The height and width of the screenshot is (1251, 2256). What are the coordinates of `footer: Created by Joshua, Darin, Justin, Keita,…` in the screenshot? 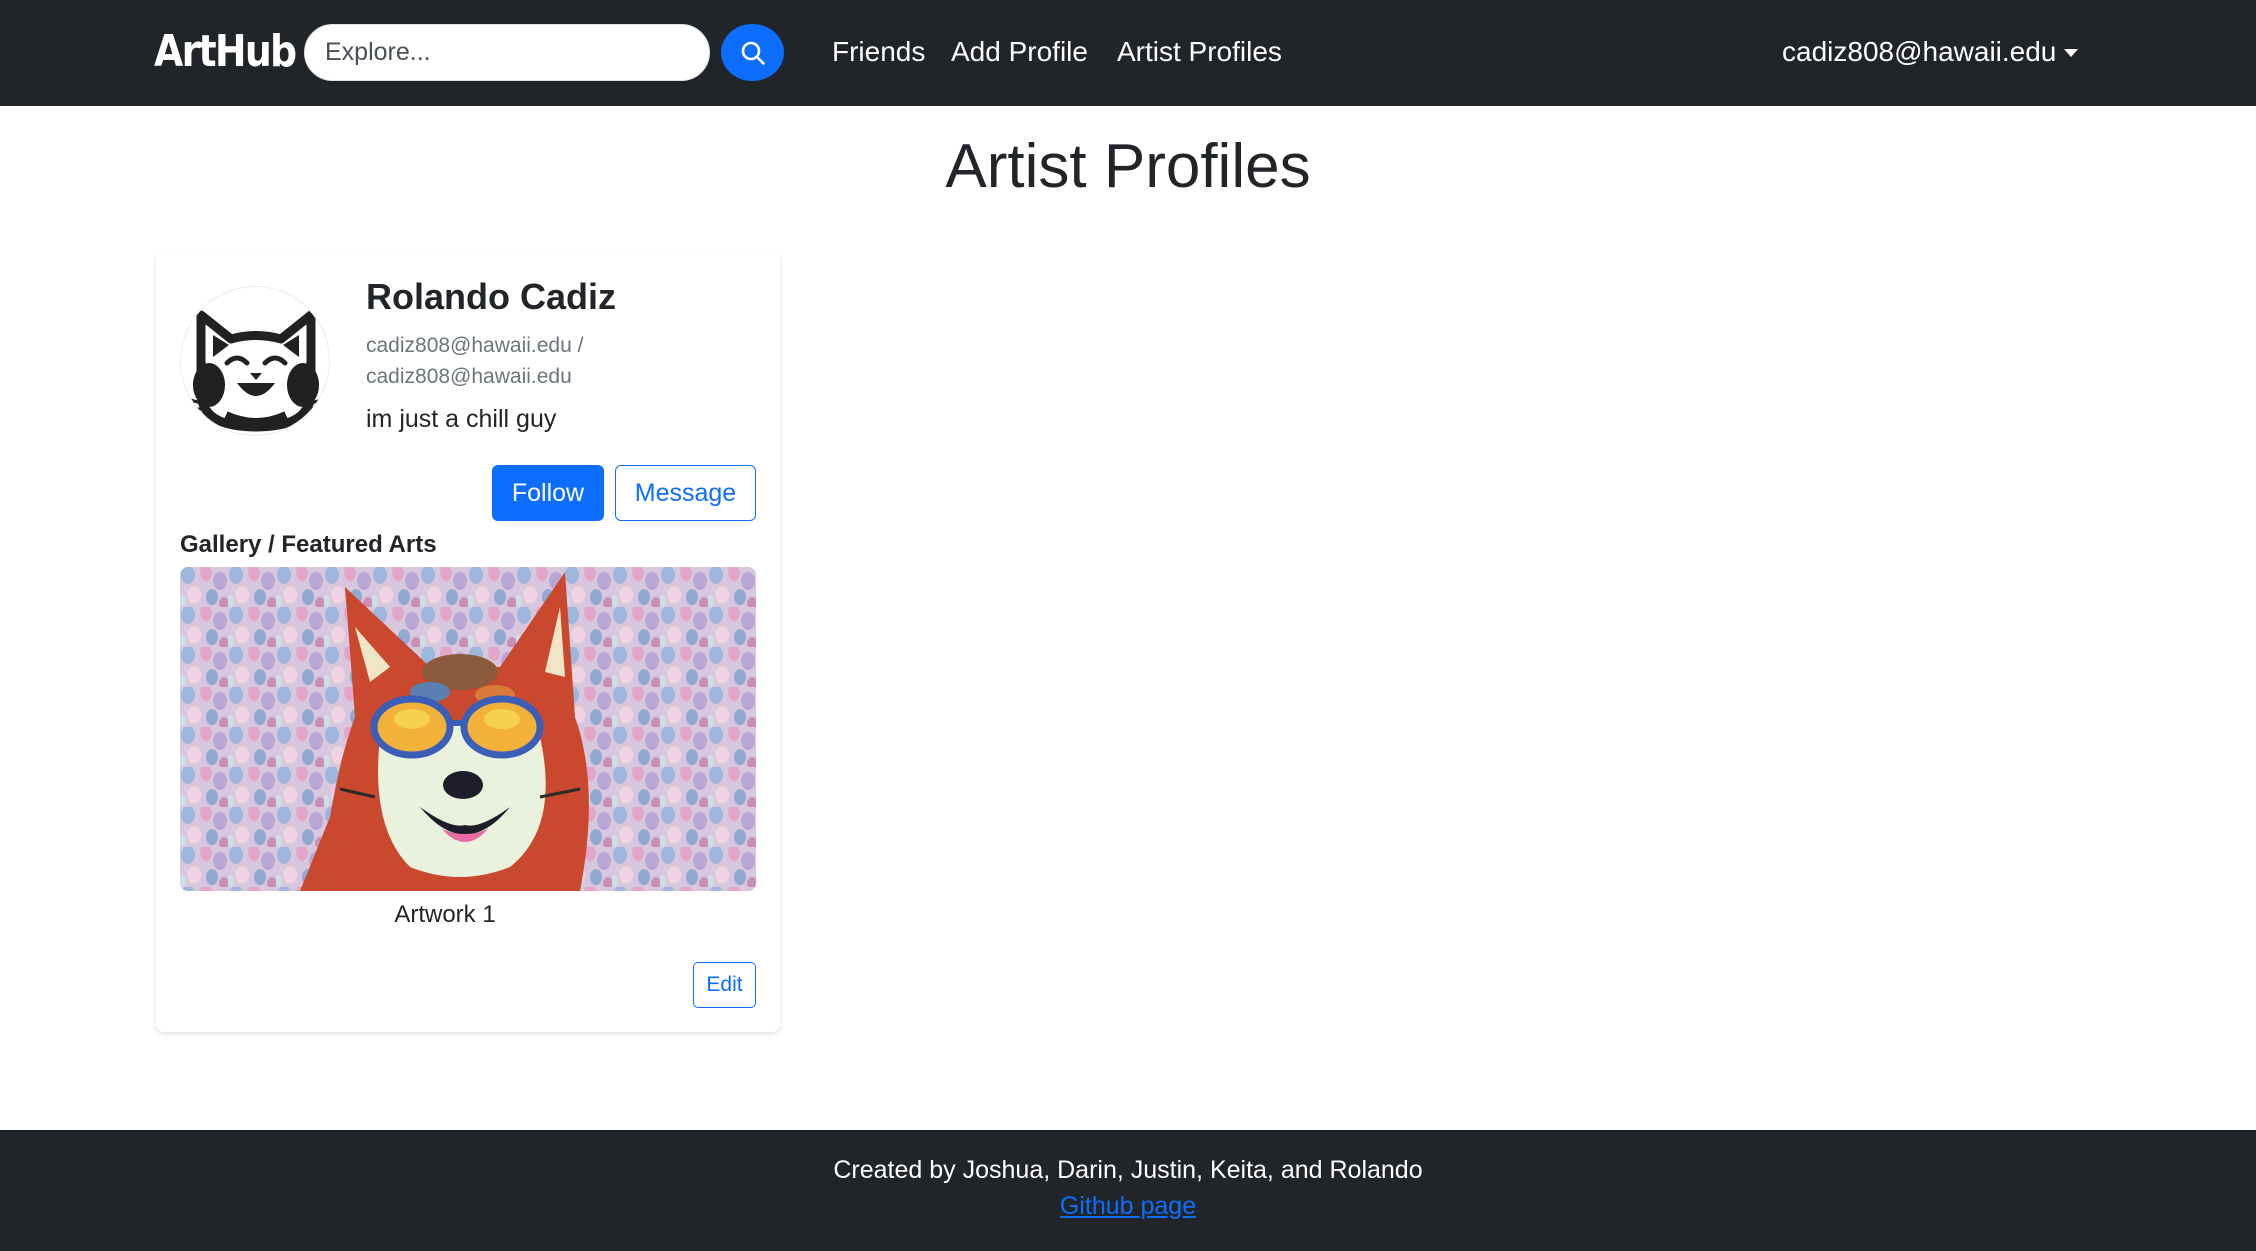 It's located at (1128, 1190).